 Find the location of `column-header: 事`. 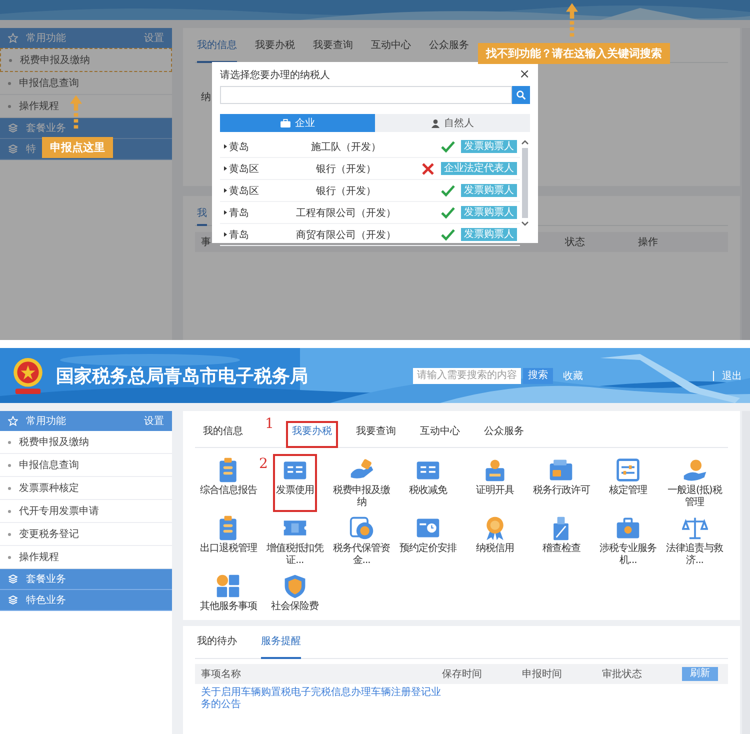

column-header: 事 is located at coordinates (206, 242).